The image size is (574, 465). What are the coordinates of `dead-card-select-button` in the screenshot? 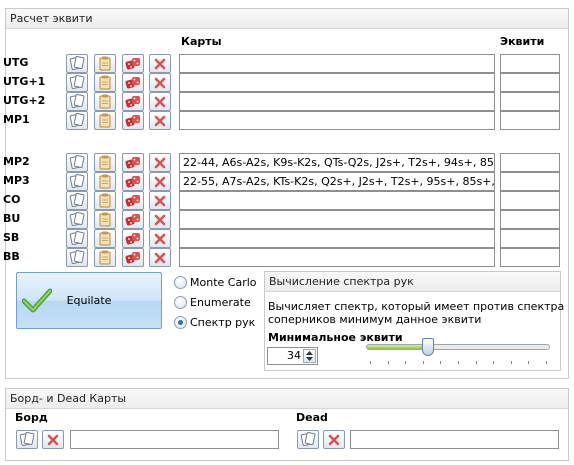 It's located at (308, 439).